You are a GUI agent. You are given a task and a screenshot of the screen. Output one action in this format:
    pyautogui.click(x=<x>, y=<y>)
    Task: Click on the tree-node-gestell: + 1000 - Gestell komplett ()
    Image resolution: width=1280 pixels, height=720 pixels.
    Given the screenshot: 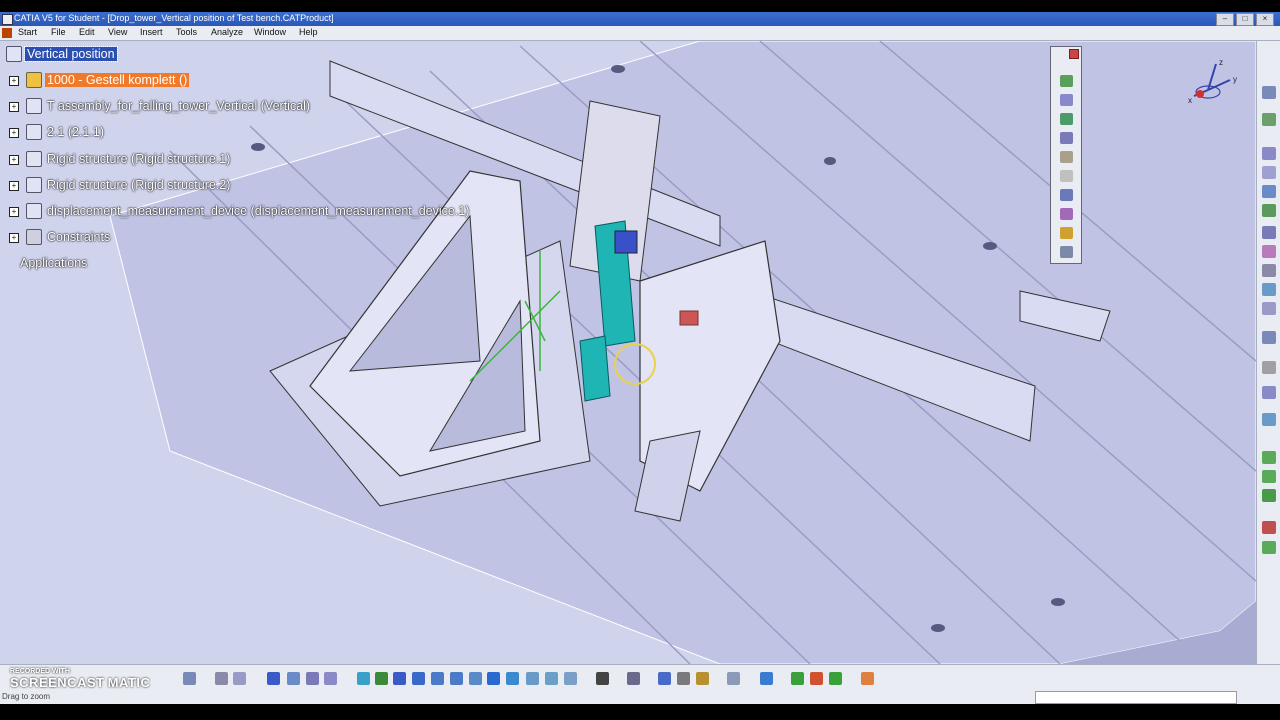 What is the action you would take?
    pyautogui.click(x=98, y=80)
    